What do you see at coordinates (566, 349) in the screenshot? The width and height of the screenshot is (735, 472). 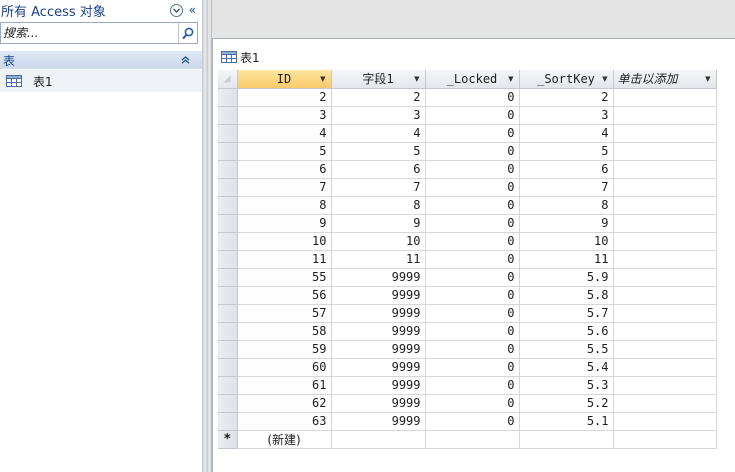 I see `table-cell: 5.5` at bounding box center [566, 349].